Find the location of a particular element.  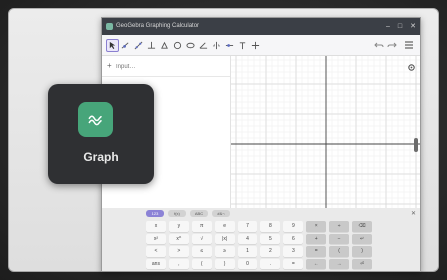

minimize-button: – is located at coordinates (388, 26).